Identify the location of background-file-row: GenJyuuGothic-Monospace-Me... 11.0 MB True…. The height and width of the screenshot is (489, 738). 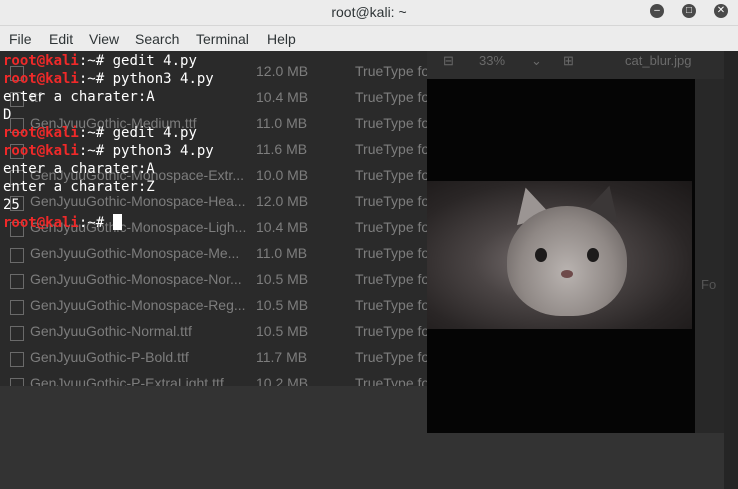
(225, 254).